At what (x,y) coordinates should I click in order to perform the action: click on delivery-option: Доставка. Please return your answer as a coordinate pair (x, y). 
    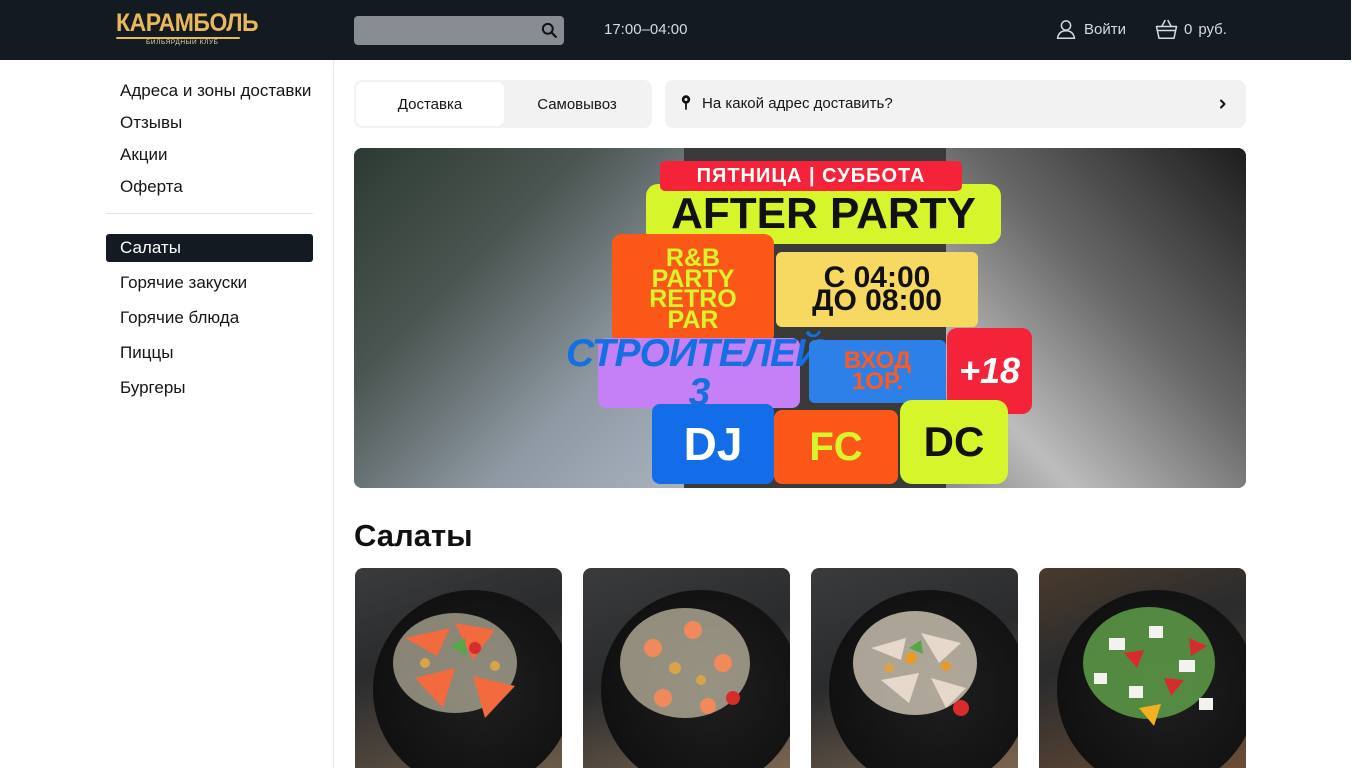
    Looking at the image, I should click on (430, 104).